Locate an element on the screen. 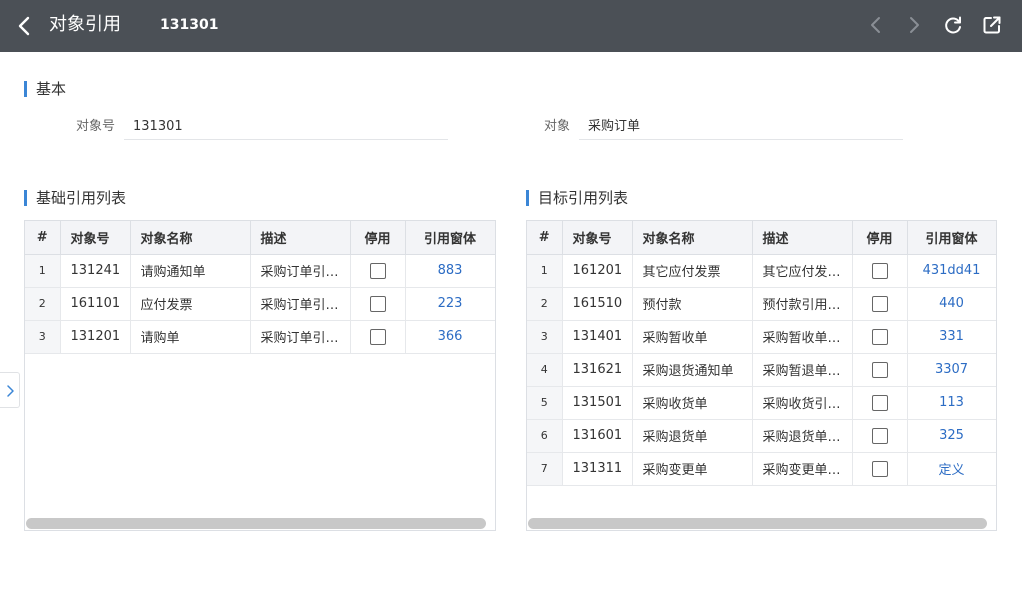  chevron-right-icon is located at coordinates (10, 391).